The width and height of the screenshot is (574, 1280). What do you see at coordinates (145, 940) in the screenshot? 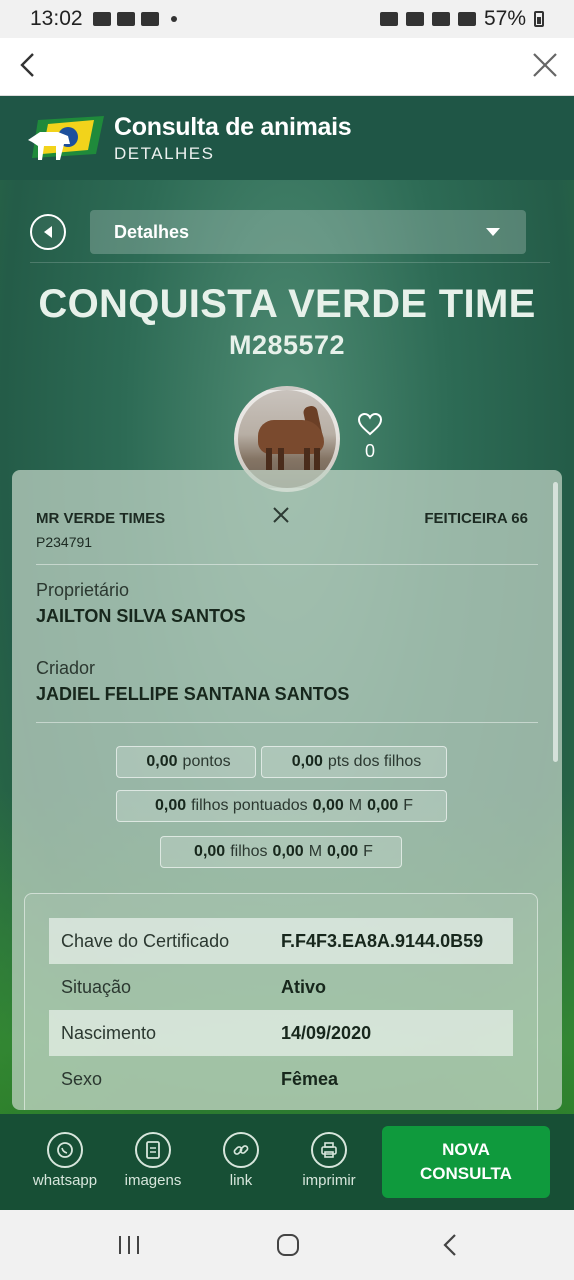
I see `row-key: Chave do Certificado` at bounding box center [145, 940].